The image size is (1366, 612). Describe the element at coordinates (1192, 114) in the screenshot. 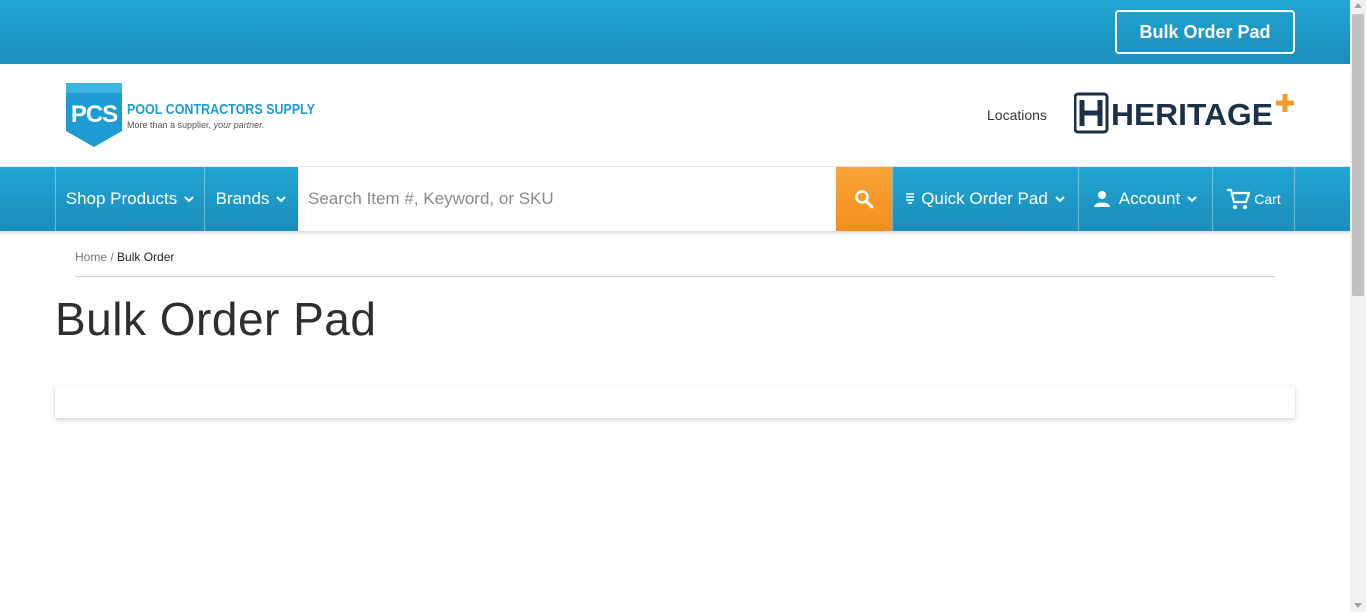

I see `heritage-wordmark: HERITAGE` at that location.